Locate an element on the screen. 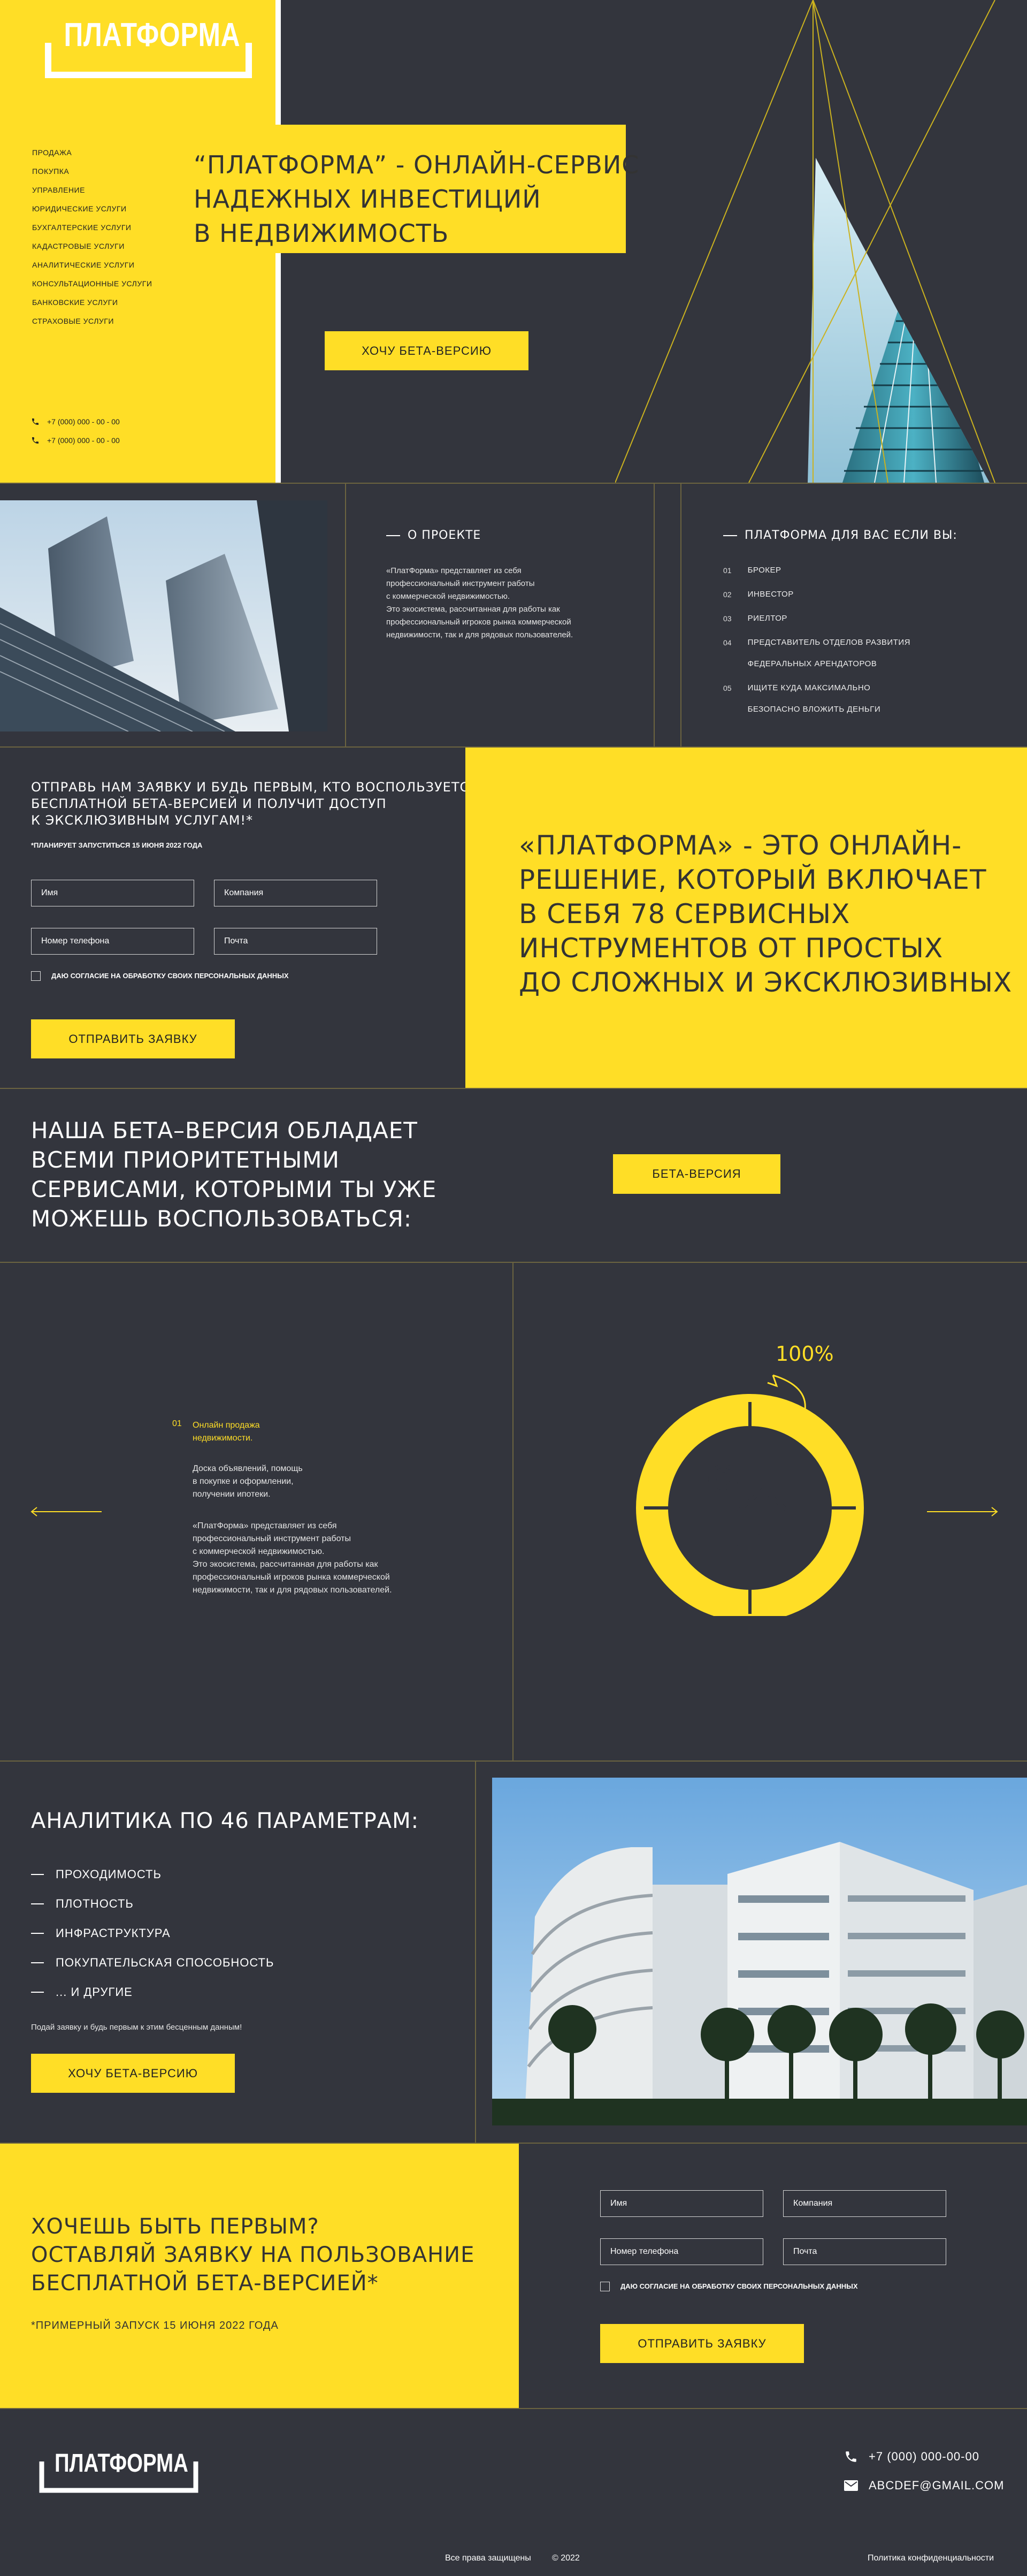 This screenshot has width=1027, height=2576. solution-line: «ПЛАТФОРМА» - ЭТО ОНЛАЙН- is located at coordinates (741, 845).